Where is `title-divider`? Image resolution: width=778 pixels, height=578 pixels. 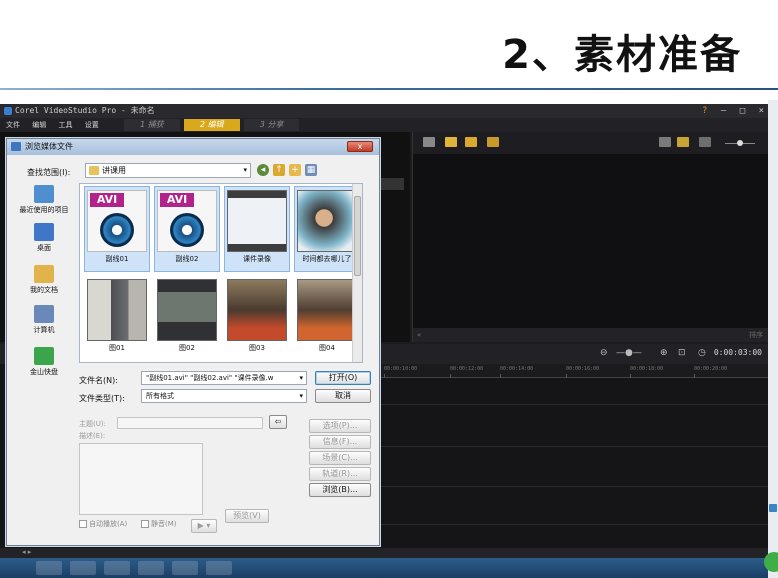
title-divider is located at coordinates (389, 89).